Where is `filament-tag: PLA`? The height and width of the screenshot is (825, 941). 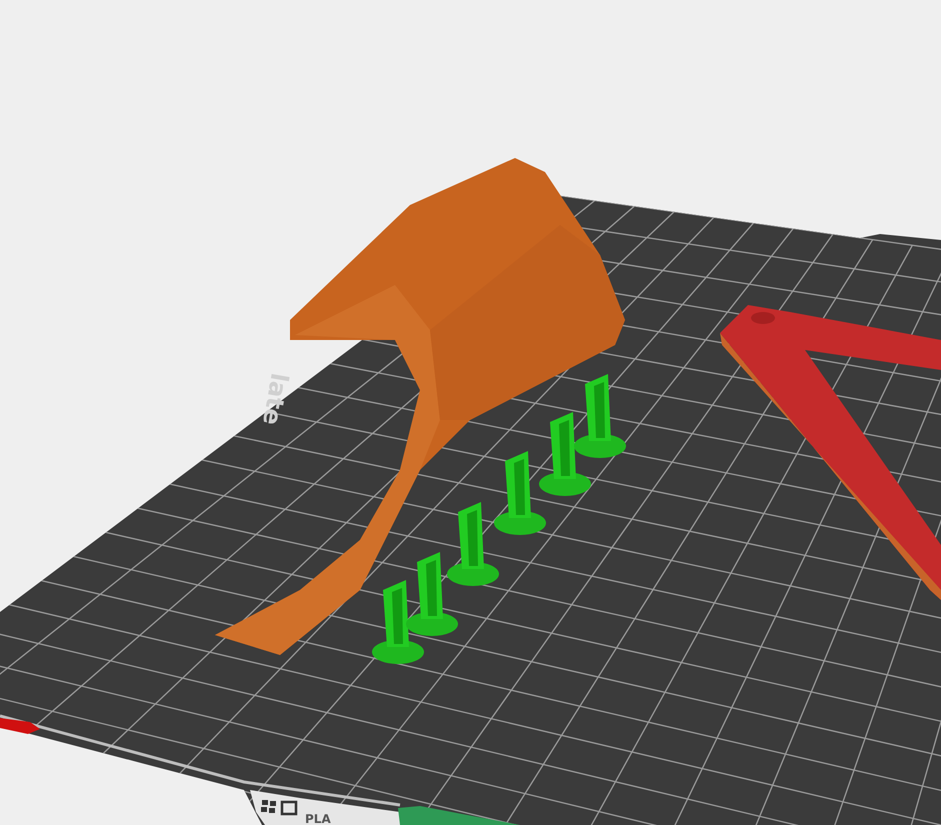 filament-tag: PLA is located at coordinates (318, 818).